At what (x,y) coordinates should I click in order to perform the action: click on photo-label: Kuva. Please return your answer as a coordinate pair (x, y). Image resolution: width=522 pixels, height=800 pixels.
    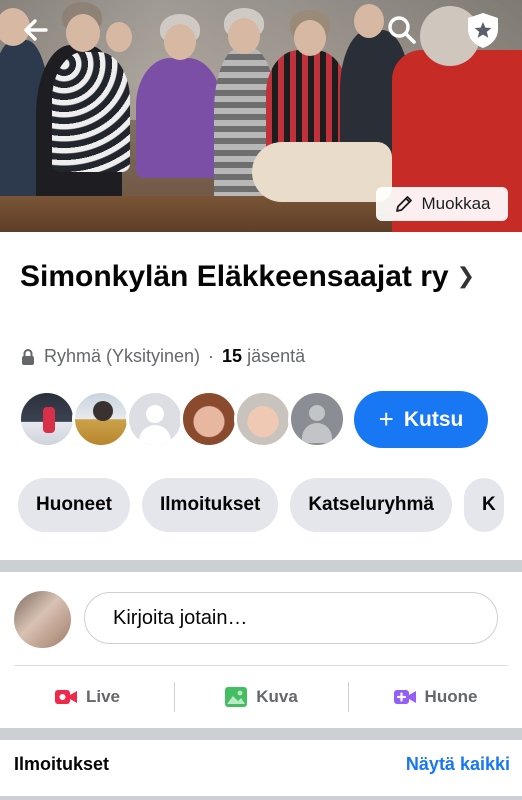
    Looking at the image, I should click on (277, 696).